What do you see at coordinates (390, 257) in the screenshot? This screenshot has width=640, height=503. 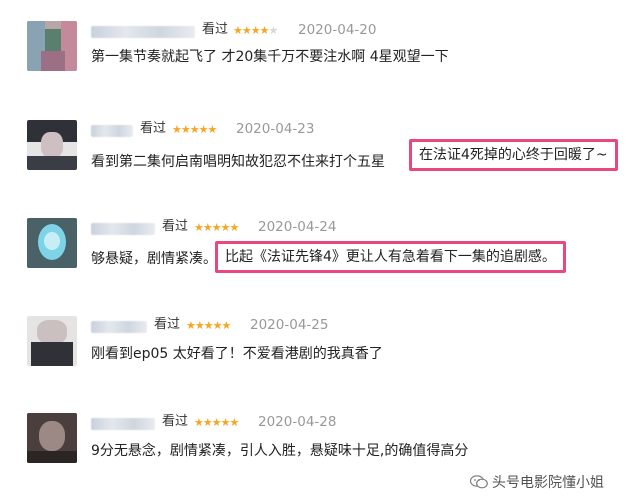 I see `highlighted-comment: 比起《法证先锋4》更让人有急着看下一集的追剧感。` at bounding box center [390, 257].